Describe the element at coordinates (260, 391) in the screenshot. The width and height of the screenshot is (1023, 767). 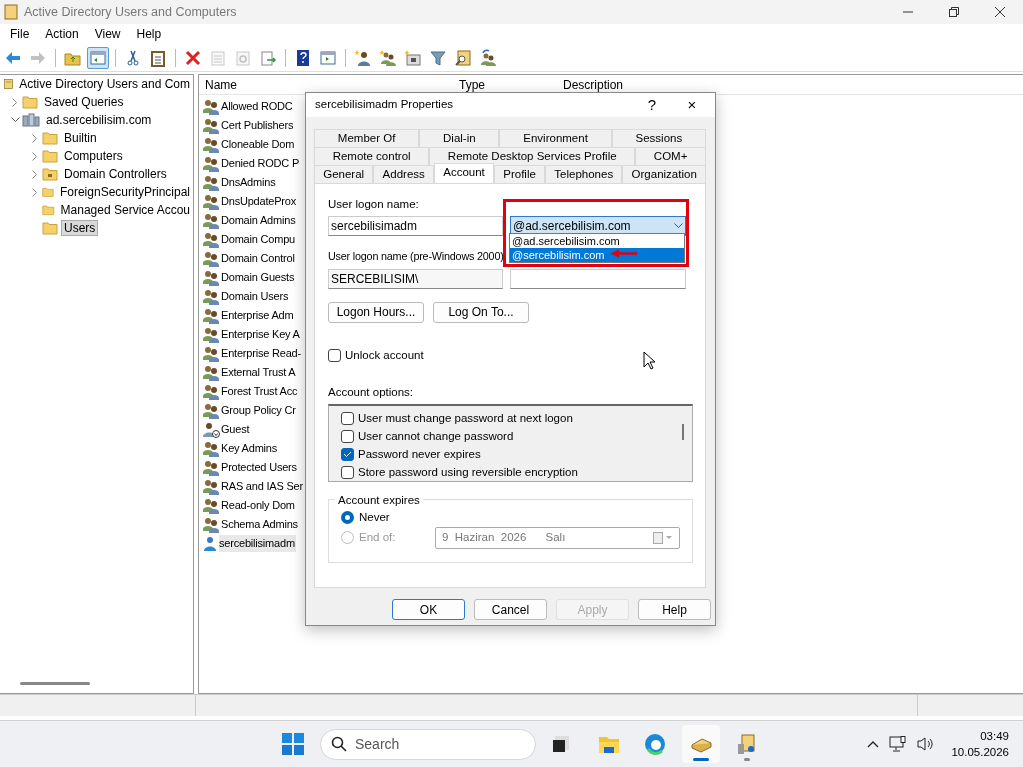
I see `list-item: Forest Trust Acc` at that location.